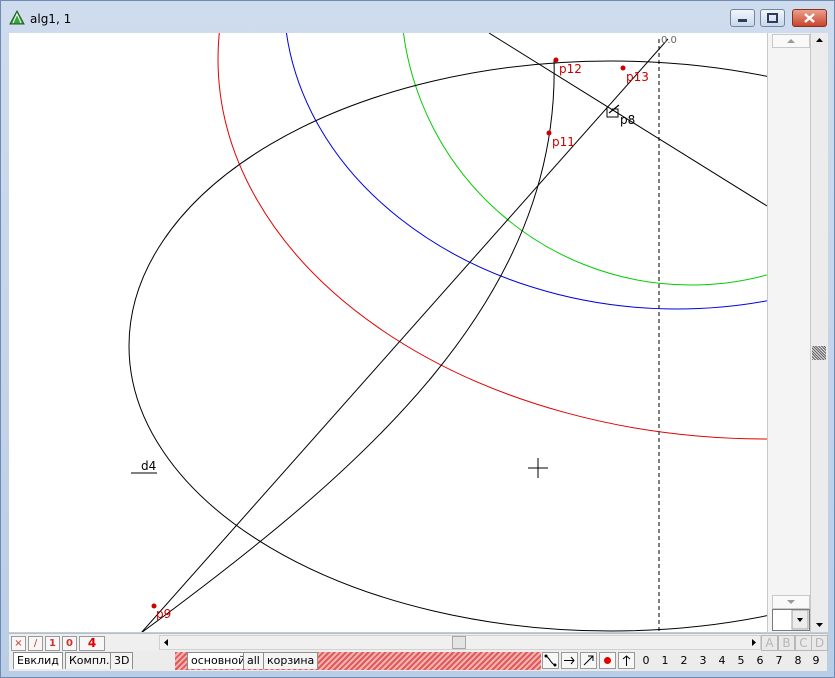  Describe the element at coordinates (563, 142) in the screenshot. I see `label-p11: p11` at that location.